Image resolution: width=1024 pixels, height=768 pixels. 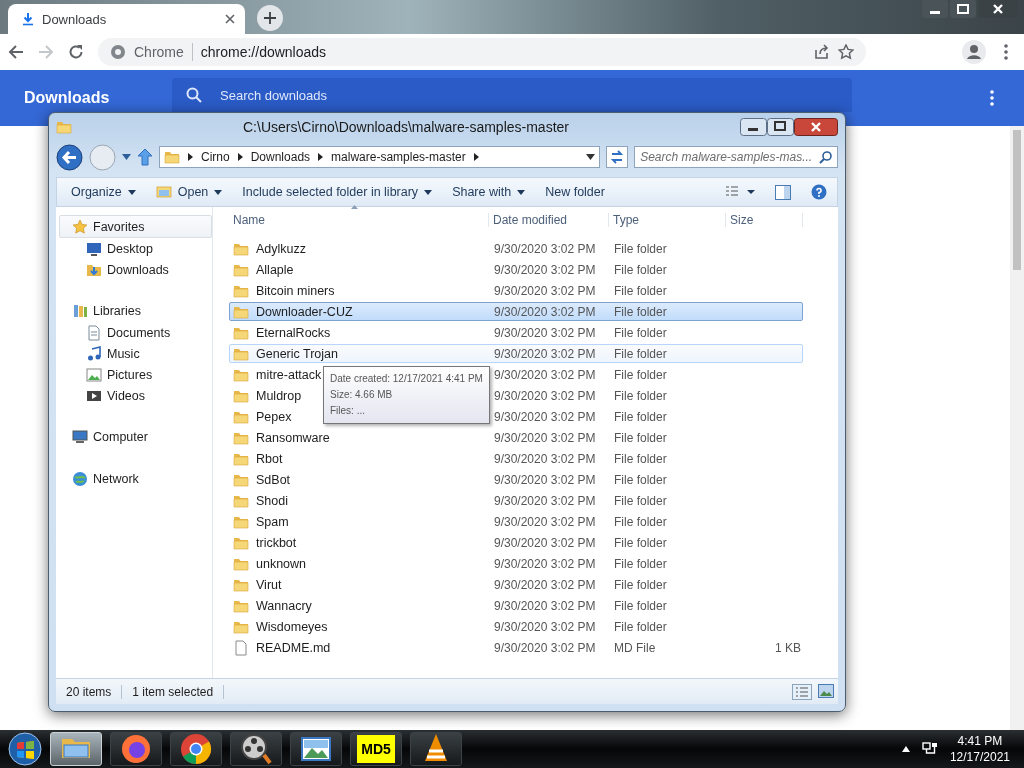 I want to click on file-name: Adylkuzz, so click(x=281, y=248).